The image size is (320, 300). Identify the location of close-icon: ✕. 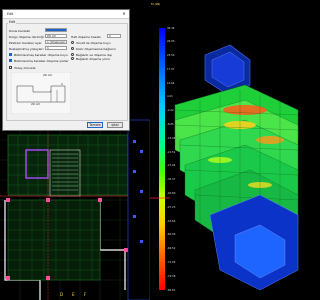
(124, 14).